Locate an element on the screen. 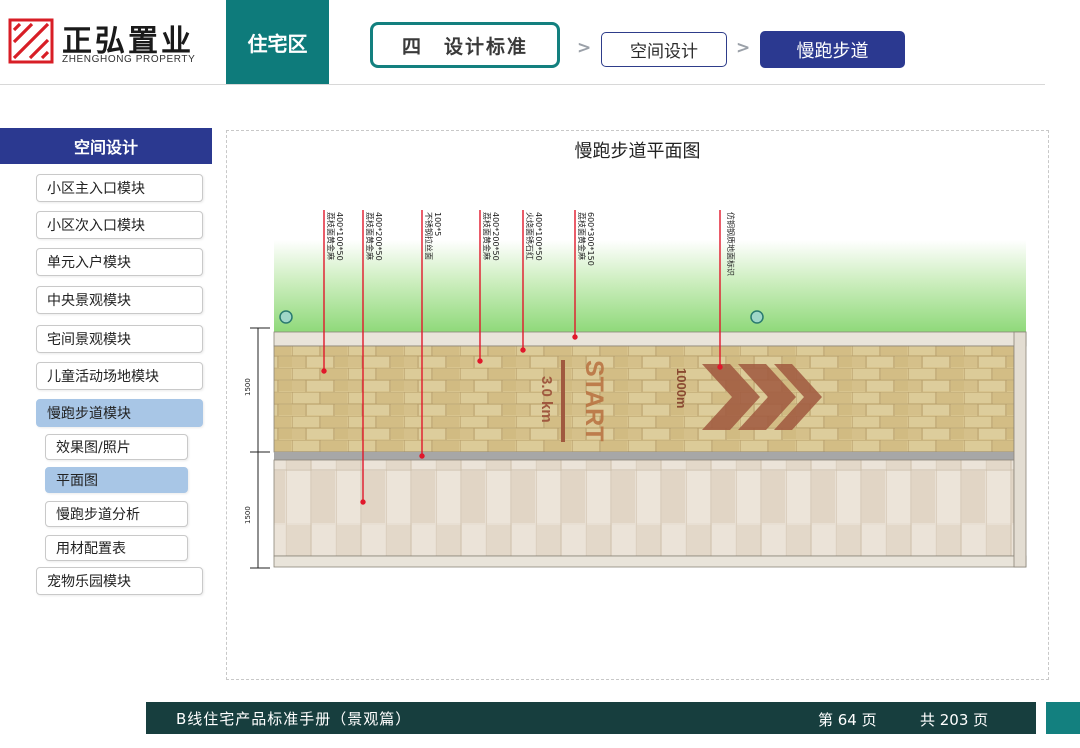  sidebar-item-children-play: 儿童活动场地模块 is located at coordinates (119, 376).